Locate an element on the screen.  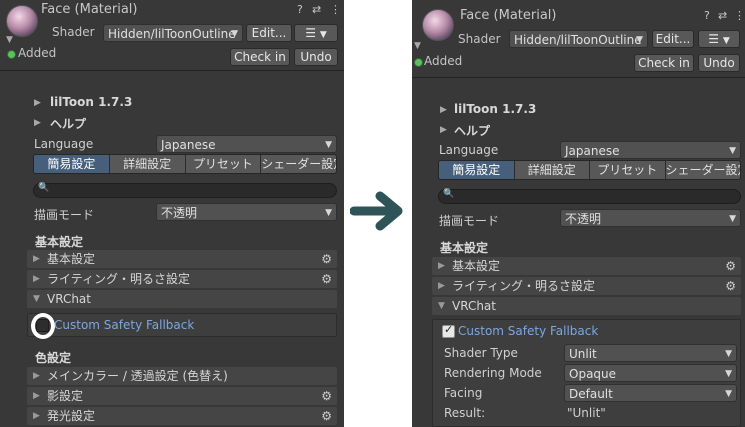
result-label: Result: is located at coordinates (465, 413).